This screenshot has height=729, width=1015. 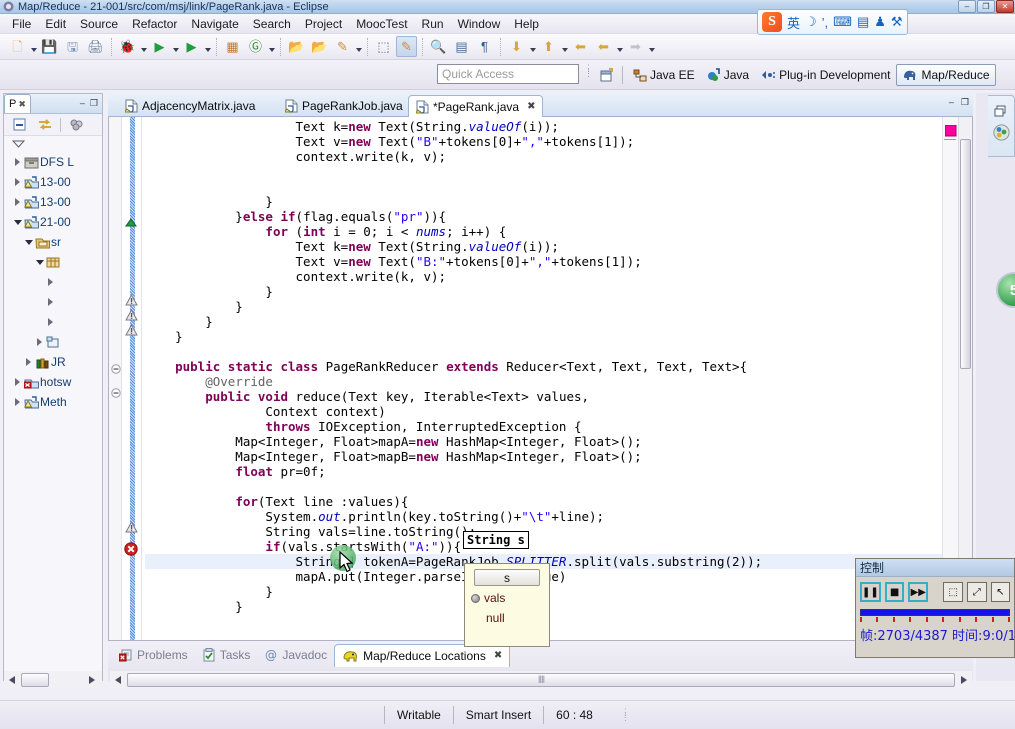 I want to click on menu-item-run: Run, so click(x=433, y=24).